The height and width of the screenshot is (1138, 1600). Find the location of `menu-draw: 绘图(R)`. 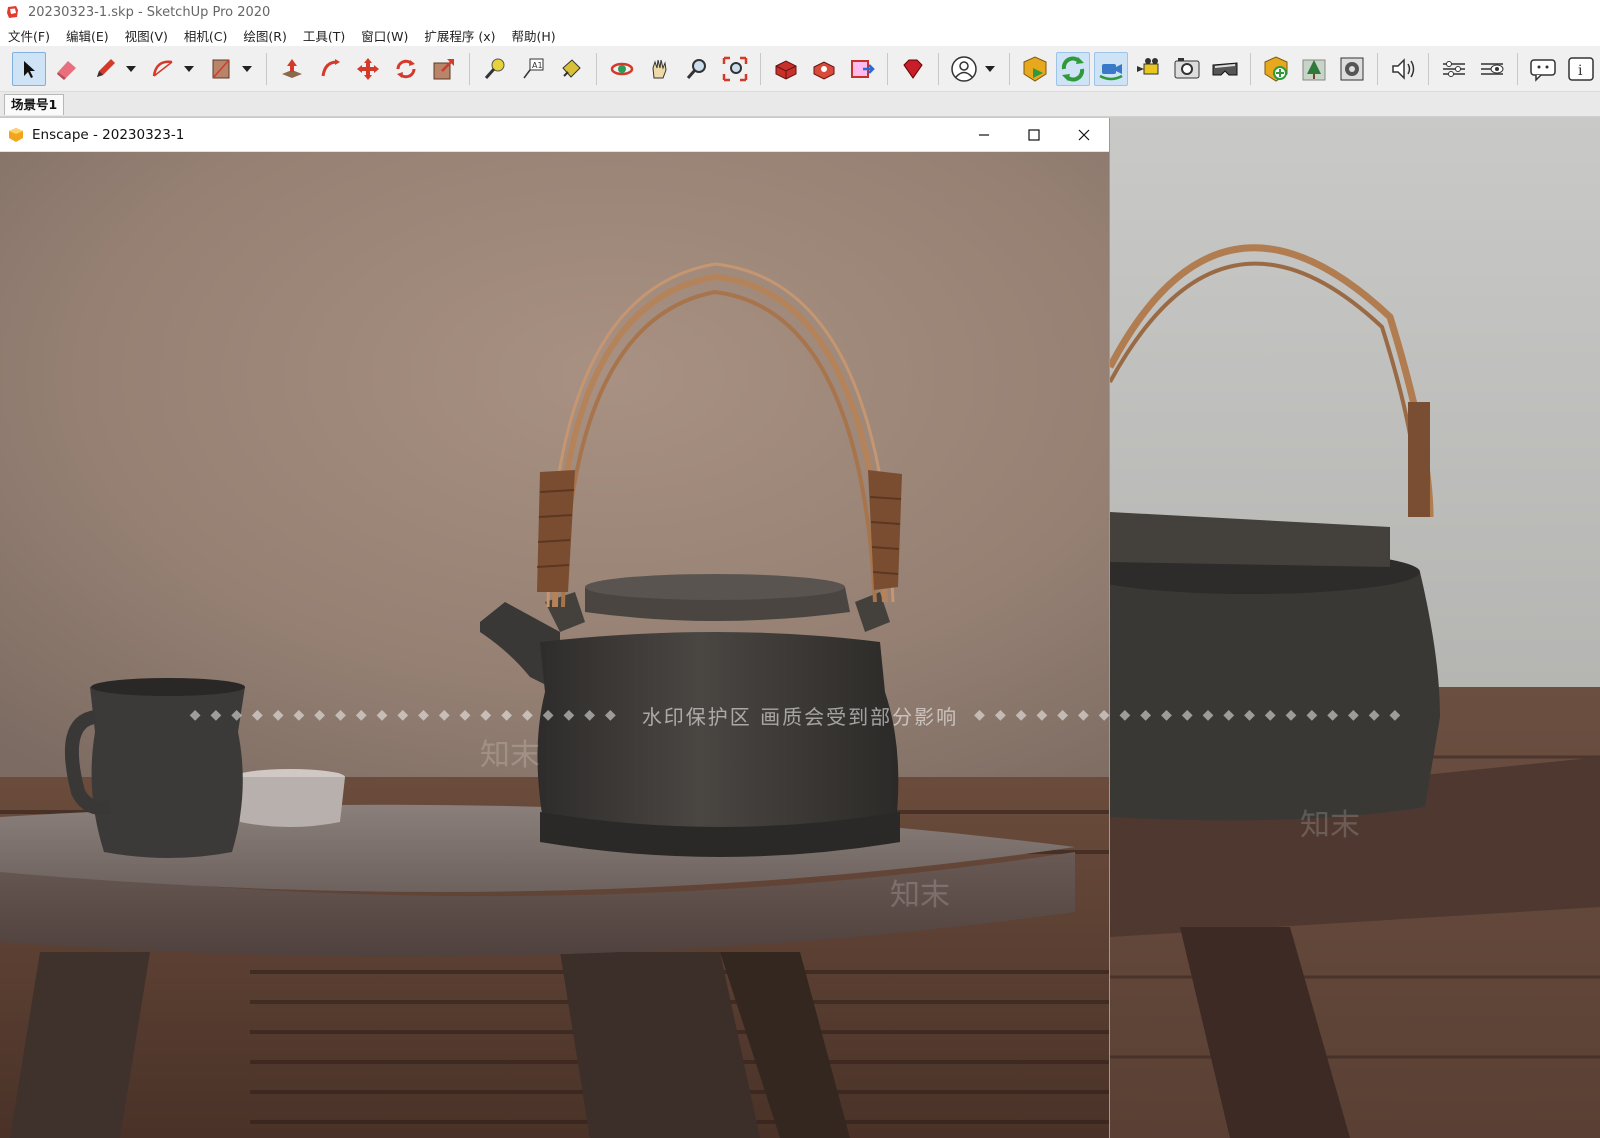

menu-draw: 绘图(R) is located at coordinates (264, 35).